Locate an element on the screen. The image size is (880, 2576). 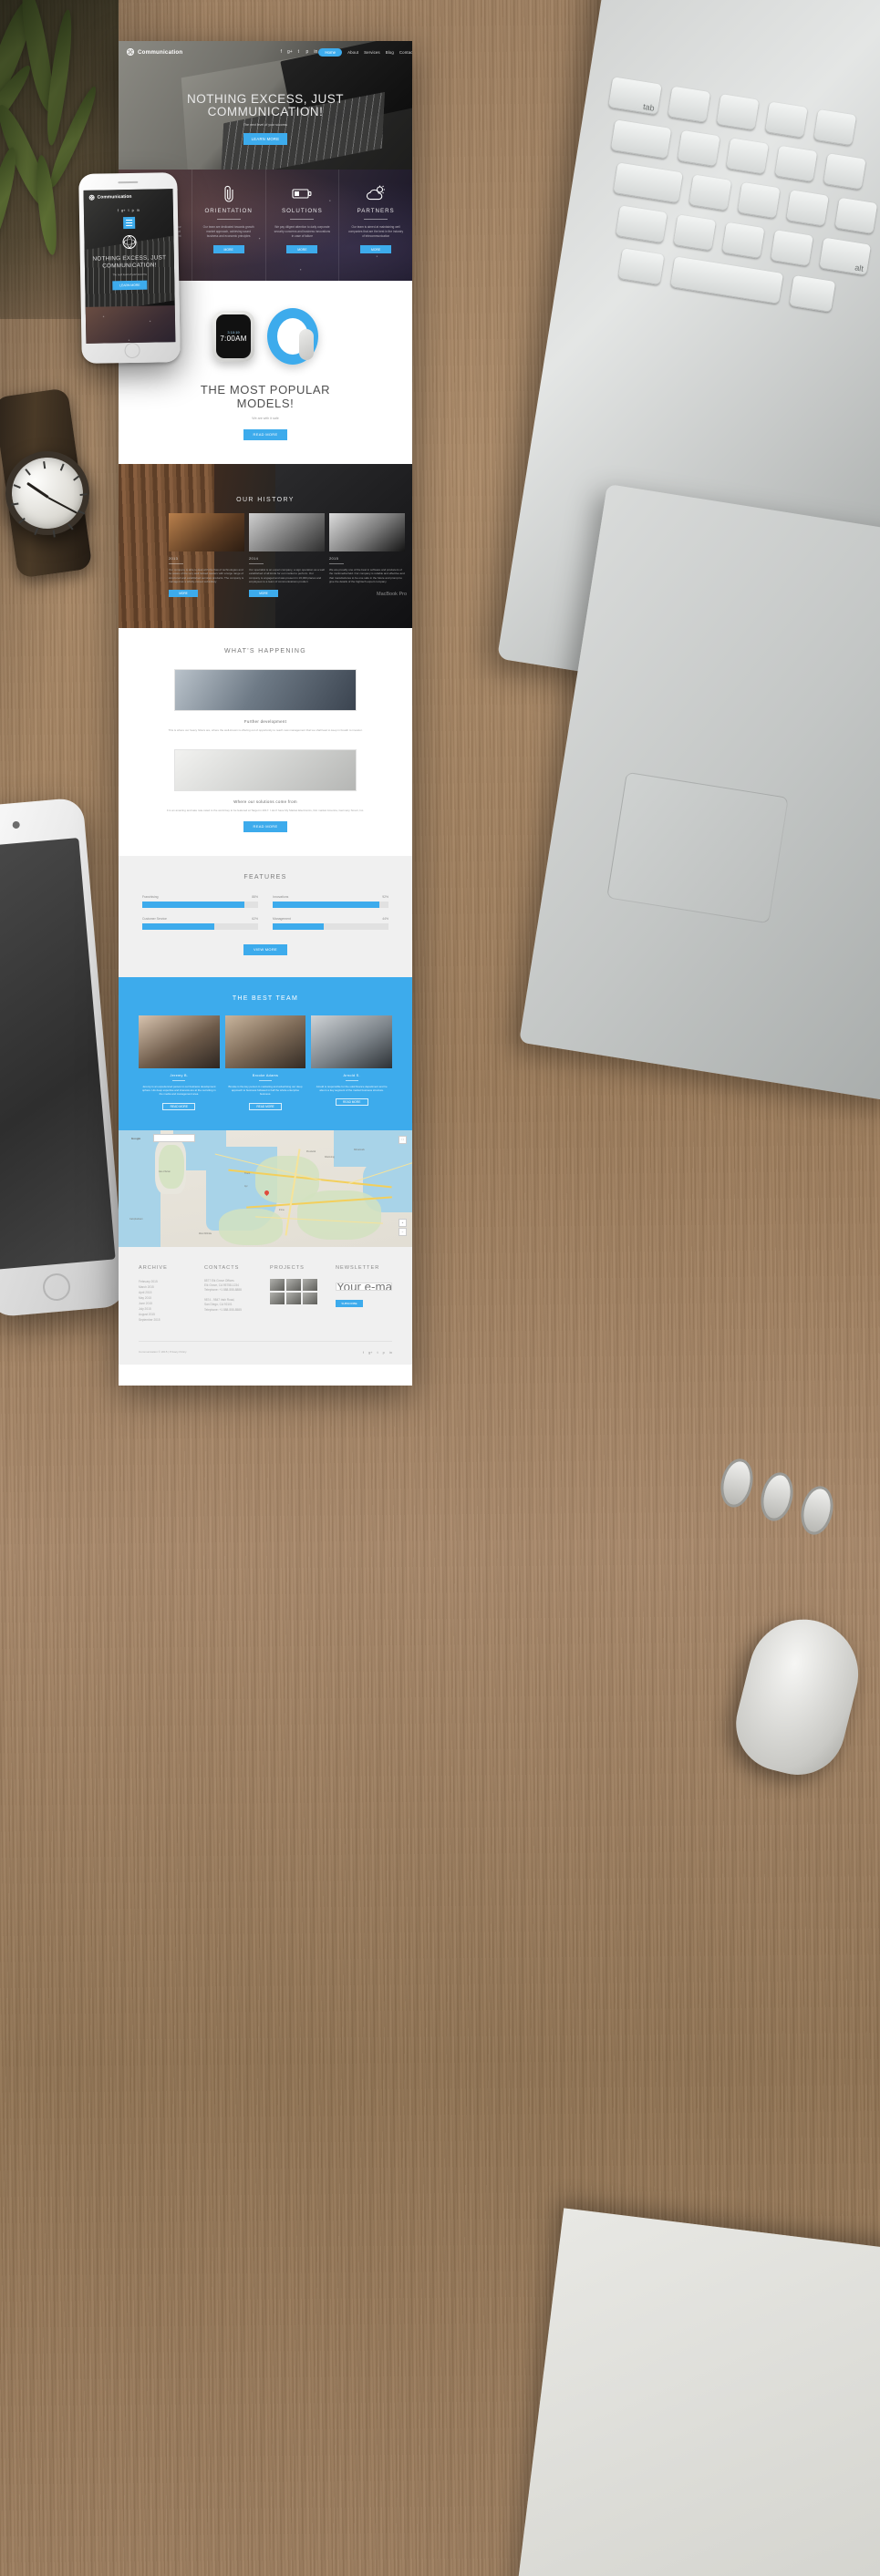
map-place-label: Irvine is located at coordinates (282, 1209).